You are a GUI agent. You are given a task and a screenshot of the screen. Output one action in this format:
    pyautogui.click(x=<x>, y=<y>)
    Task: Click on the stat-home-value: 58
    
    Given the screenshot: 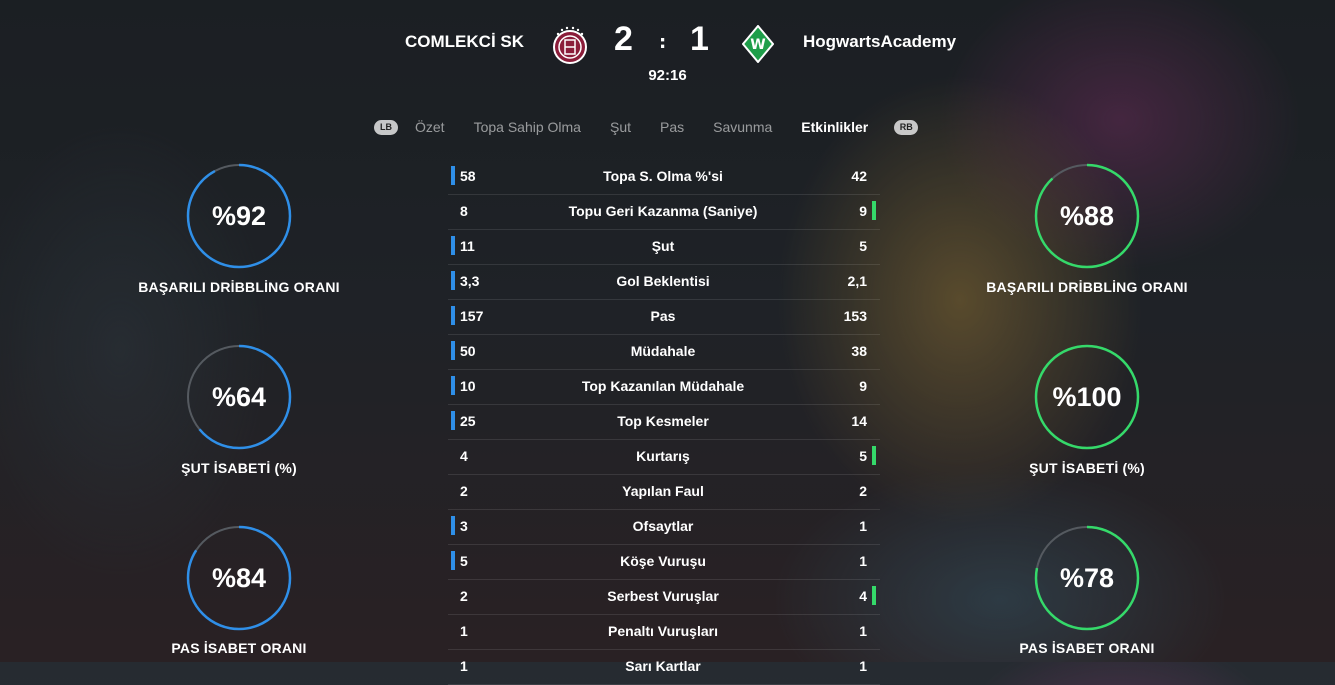 What is the action you would take?
    pyautogui.click(x=468, y=176)
    